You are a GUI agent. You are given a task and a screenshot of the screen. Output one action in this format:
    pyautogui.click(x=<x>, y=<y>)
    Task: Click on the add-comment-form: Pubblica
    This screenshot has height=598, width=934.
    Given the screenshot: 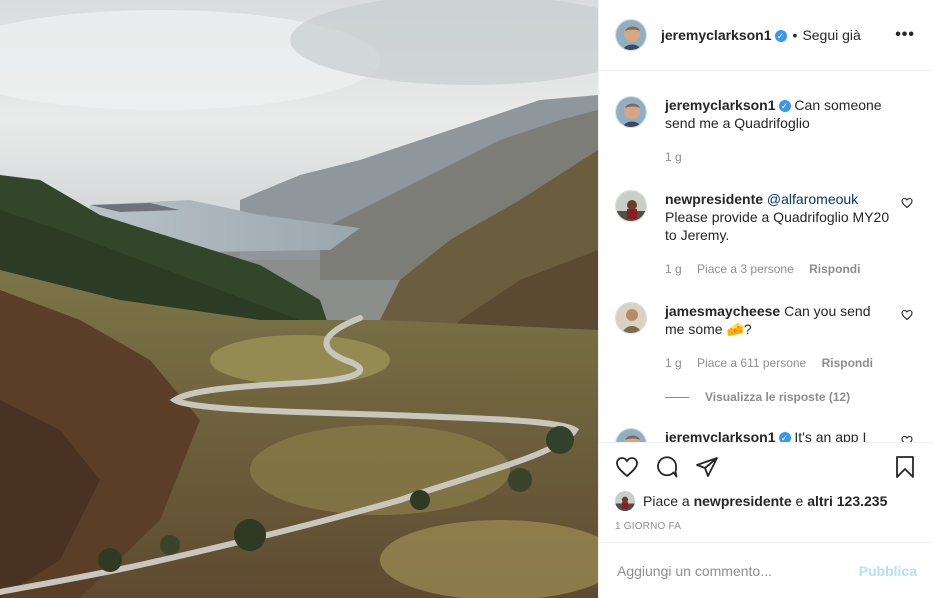 What is the action you would take?
    pyautogui.click(x=766, y=570)
    